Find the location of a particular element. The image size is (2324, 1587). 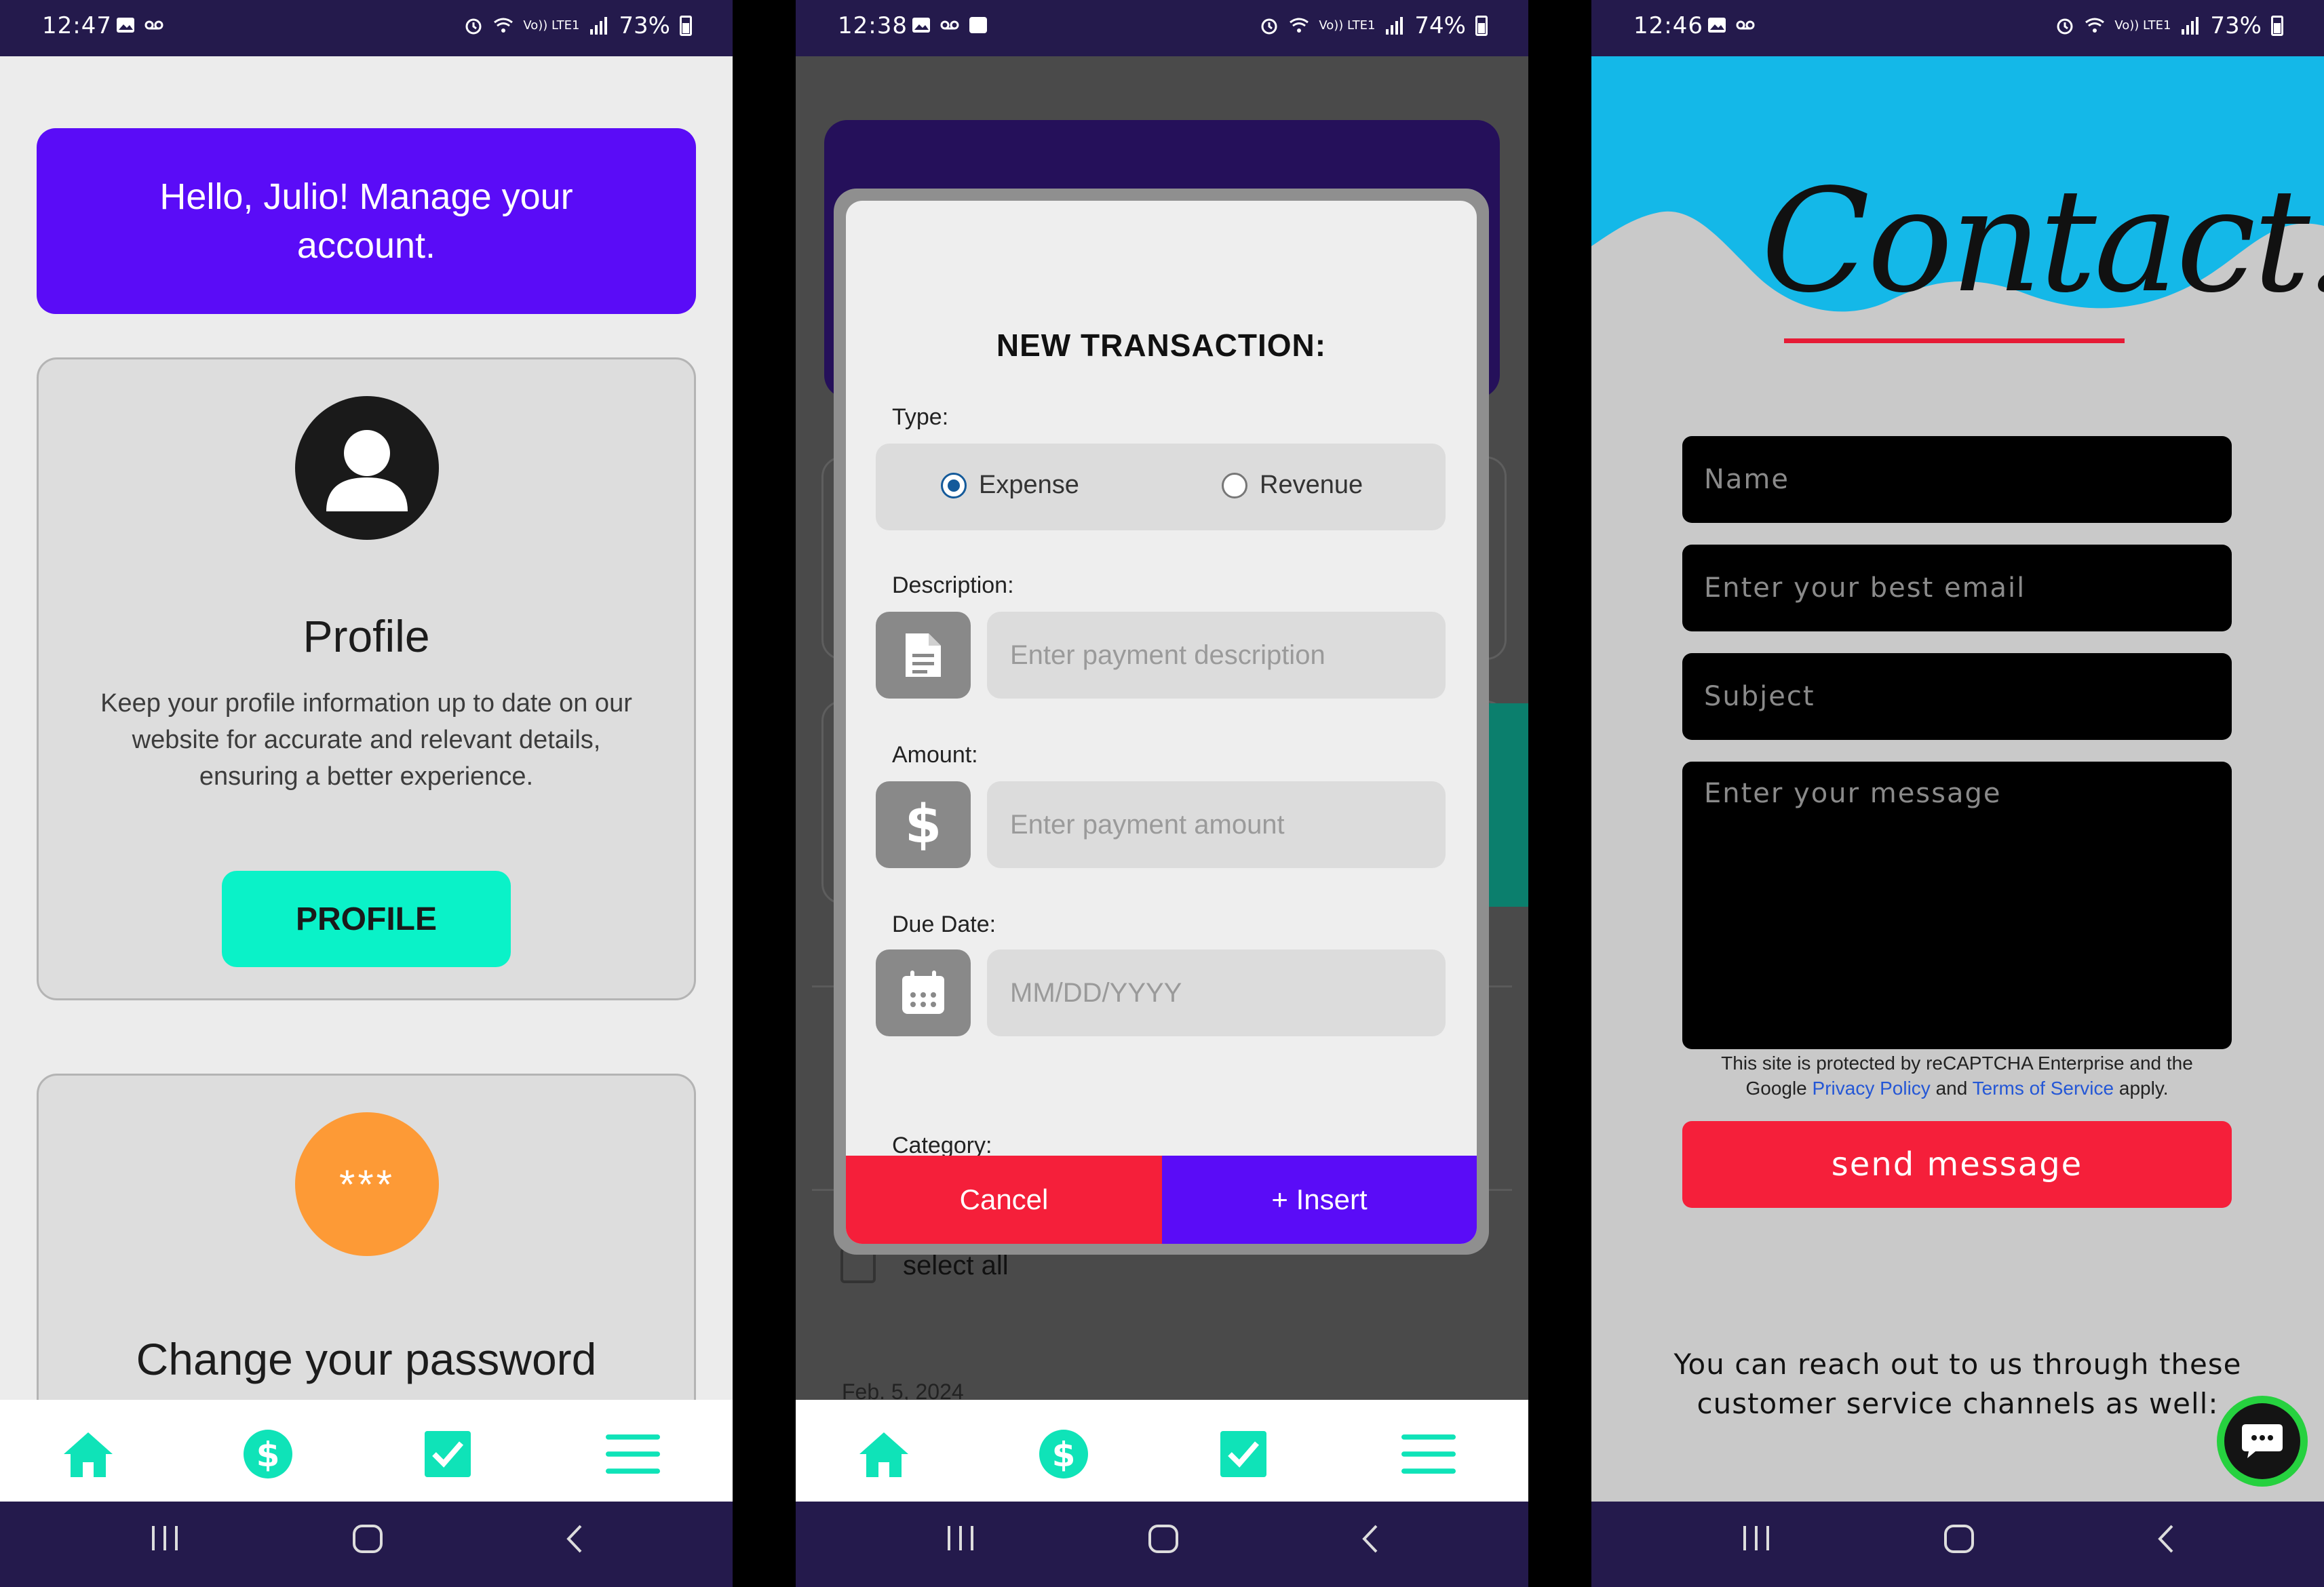

status-bar: 12:38 Vo)) LTE1 74% is located at coordinates (1162, 28).